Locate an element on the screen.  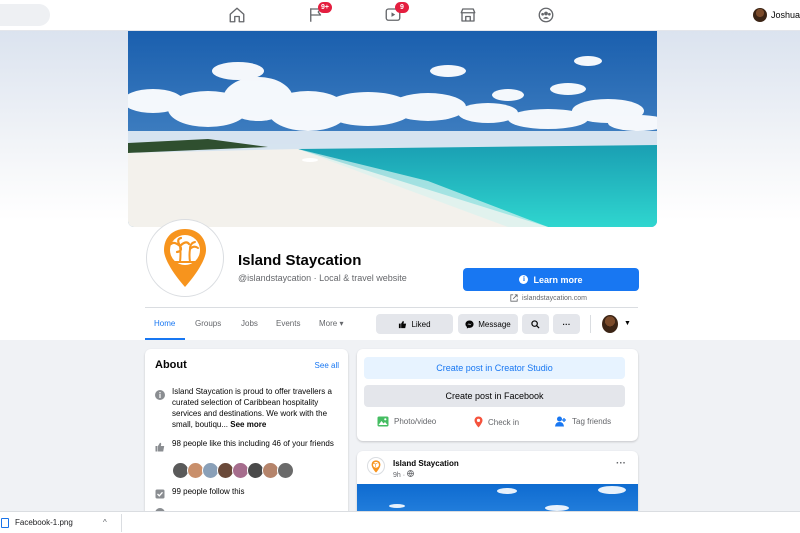
tab-more: More ▾ is located at coordinates (331, 323).